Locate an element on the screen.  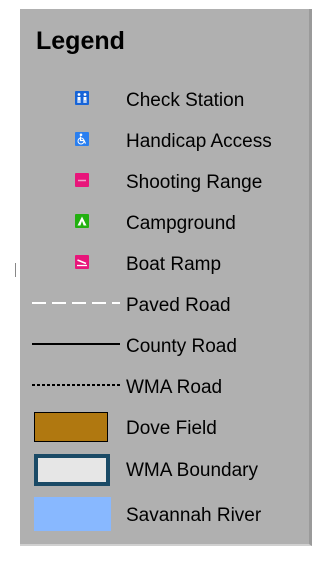
legend-item-savannah-river: Savannah River is located at coordinates (164, 513).